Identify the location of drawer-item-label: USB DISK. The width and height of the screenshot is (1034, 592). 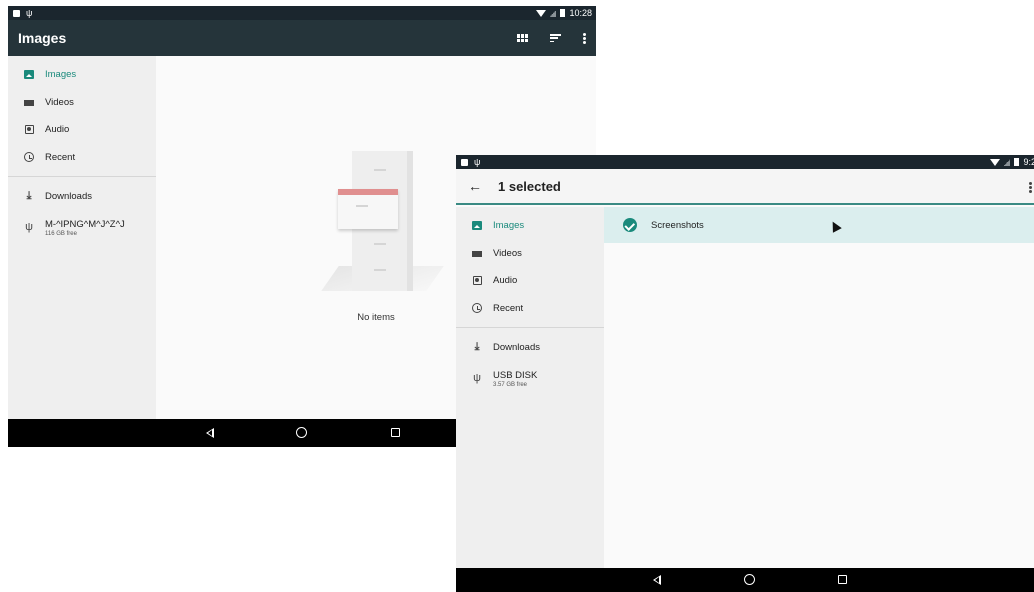
(515, 375).